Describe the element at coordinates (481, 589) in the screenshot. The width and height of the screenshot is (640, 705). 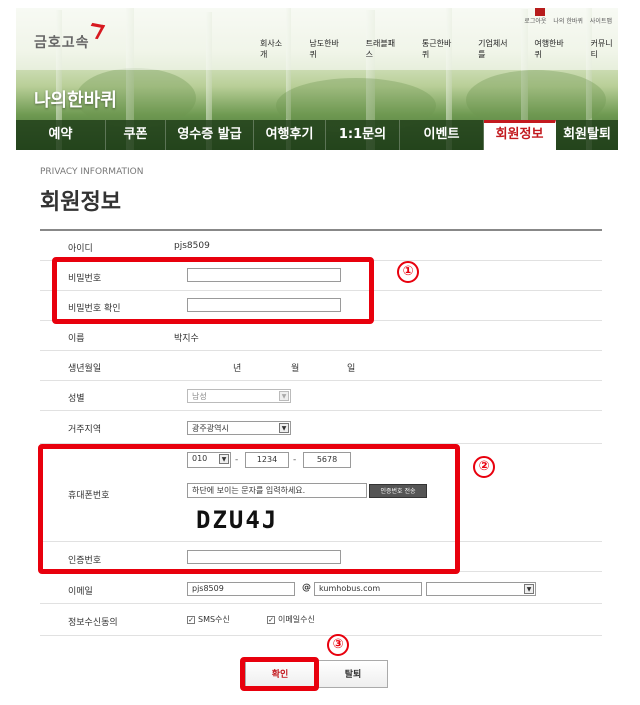
I see `email-domain-select: ▼` at that location.